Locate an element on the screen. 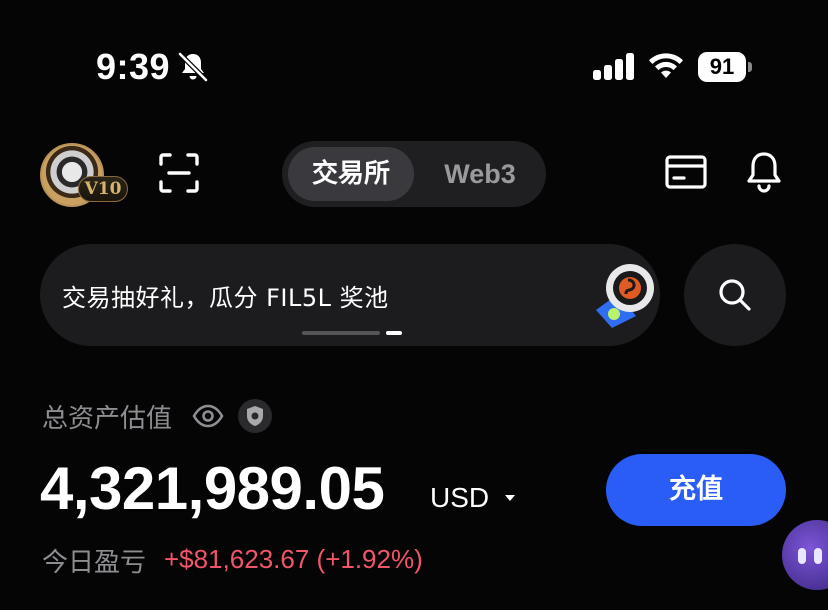 This screenshot has width=828, height=610. signal-icon is located at coordinates (613, 66).